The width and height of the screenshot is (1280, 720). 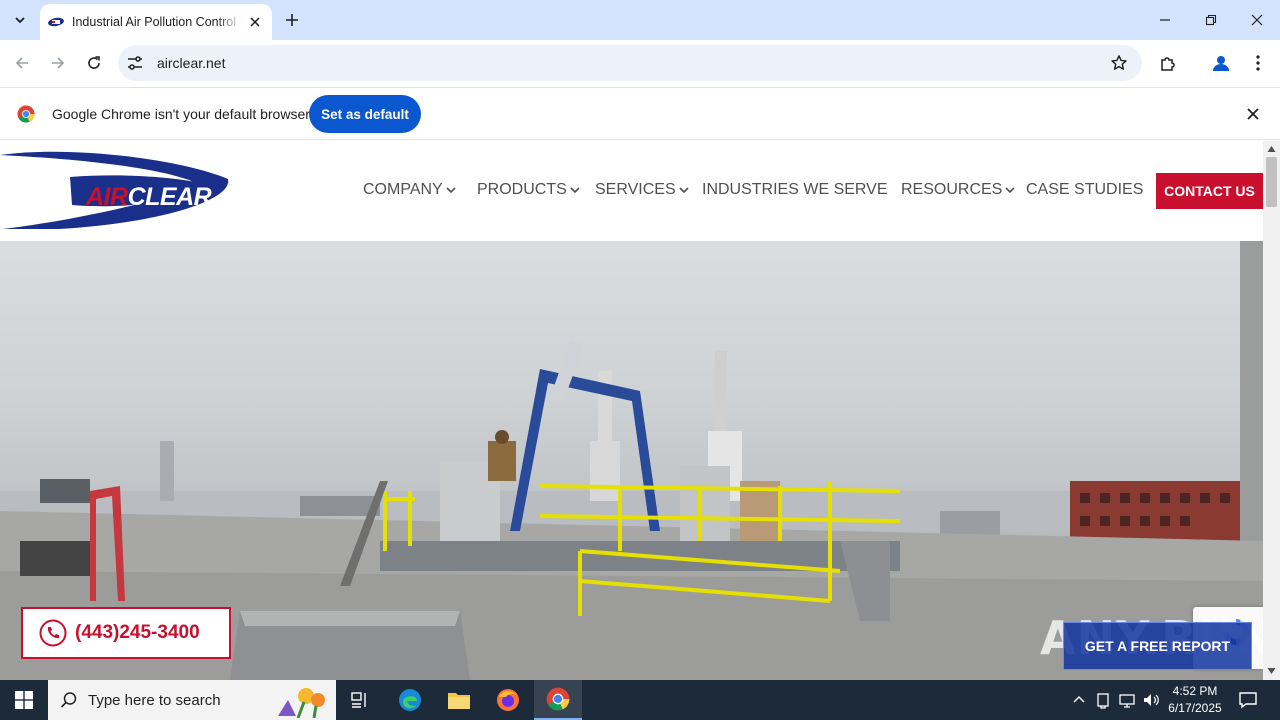 I want to click on minimize-button, so click(x=1165, y=20).